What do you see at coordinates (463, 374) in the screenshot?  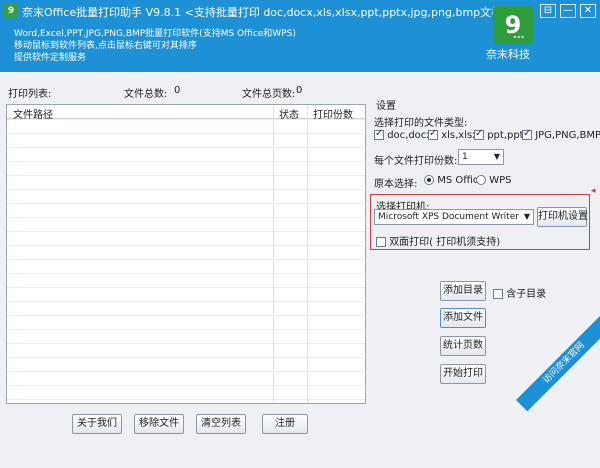 I see `start-print-button: 开始打印` at bounding box center [463, 374].